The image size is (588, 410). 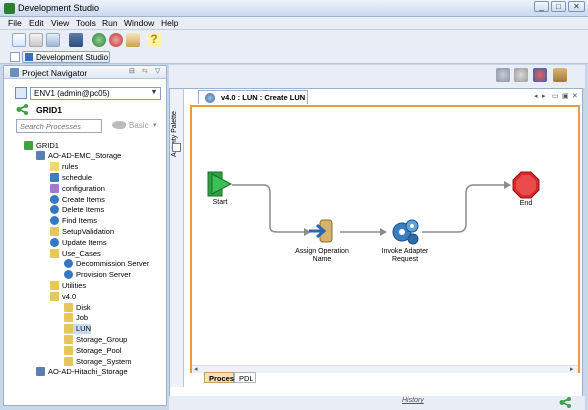 What do you see at coordinates (106, 264) in the screenshot?
I see `tree-item: Decommission Server` at bounding box center [106, 264].